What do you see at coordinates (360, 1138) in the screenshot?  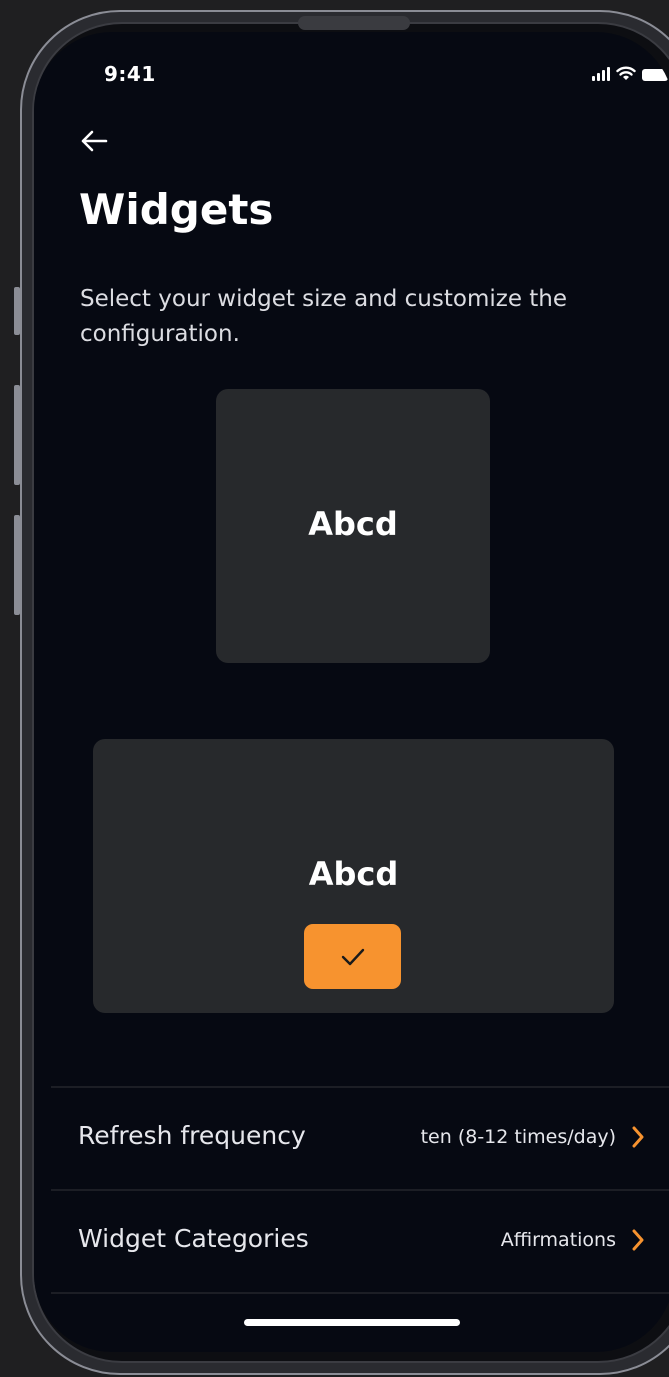 I see `setting-refresh-frequency: Refresh frequency ten (8-12 times/day)` at bounding box center [360, 1138].